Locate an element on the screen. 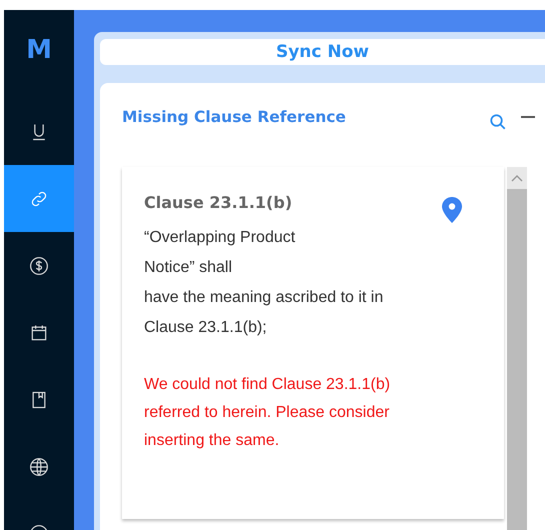  minimize-icon is located at coordinates (528, 117).